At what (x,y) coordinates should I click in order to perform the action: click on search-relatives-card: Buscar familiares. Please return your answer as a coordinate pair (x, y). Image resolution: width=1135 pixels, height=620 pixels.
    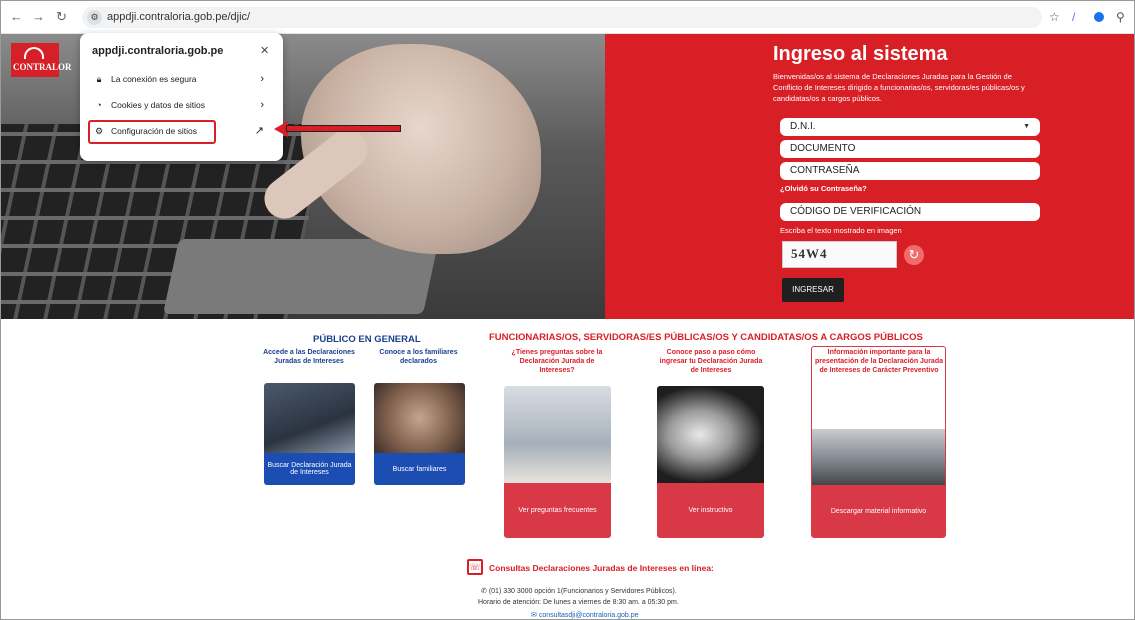
    Looking at the image, I should click on (419, 434).